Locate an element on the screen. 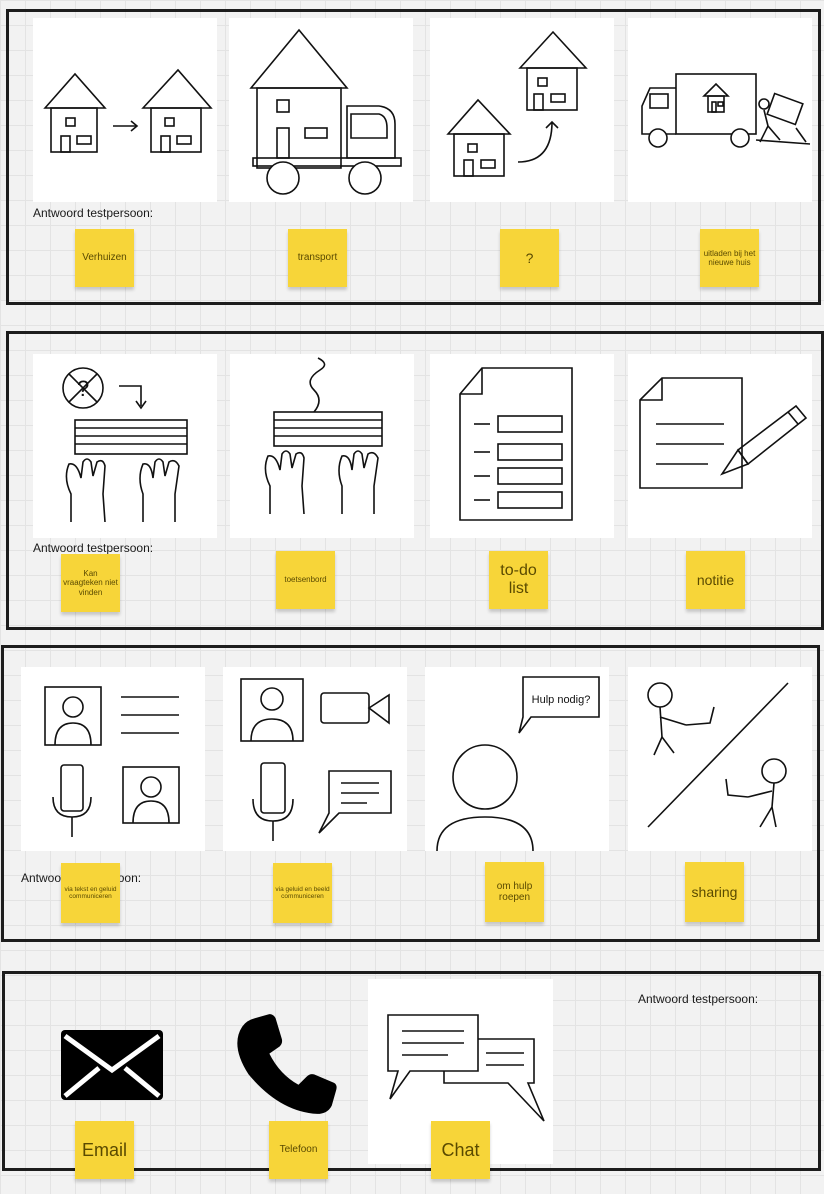 The width and height of the screenshot is (824, 1194). note-pencil-icon is located at coordinates (723, 433).